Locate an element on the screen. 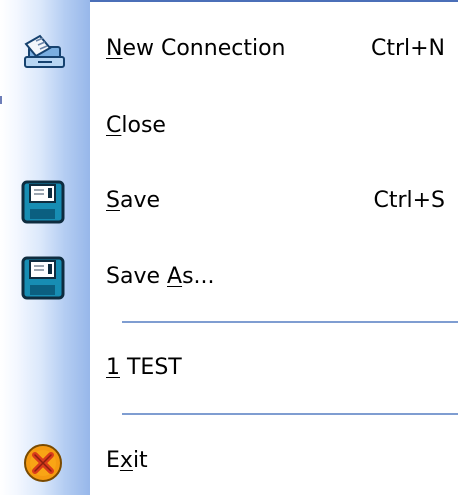 The image size is (458, 495). menu-item-save-shortcut: Ctrl+S is located at coordinates (409, 200).